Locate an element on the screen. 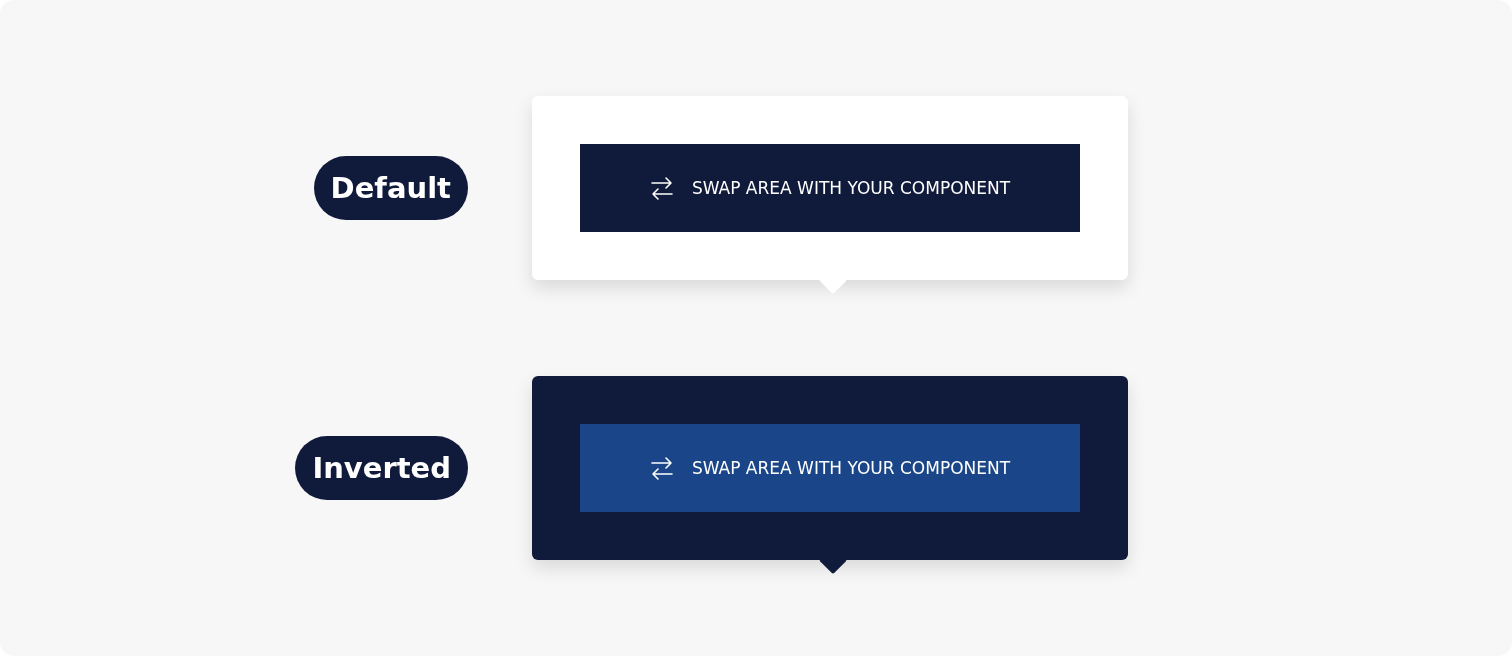 The height and width of the screenshot is (656, 1512). variant-label: Inverted is located at coordinates (381, 468).